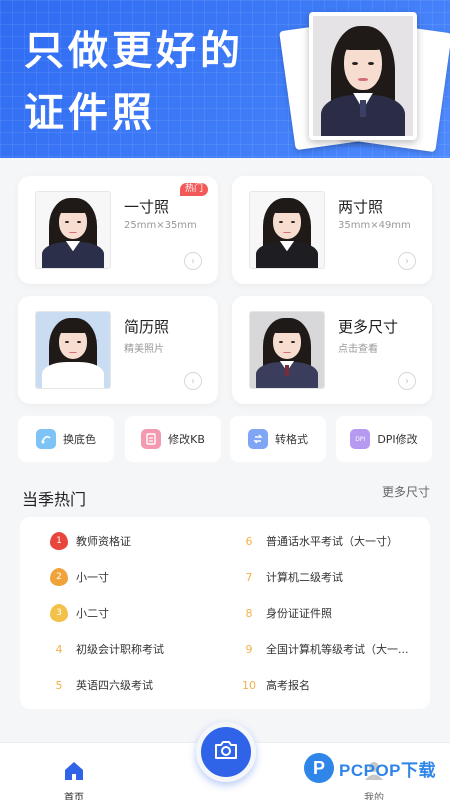  What do you see at coordinates (160, 225) in the screenshot?
I see `size-card-subtitle: 25mm×35mm` at bounding box center [160, 225].